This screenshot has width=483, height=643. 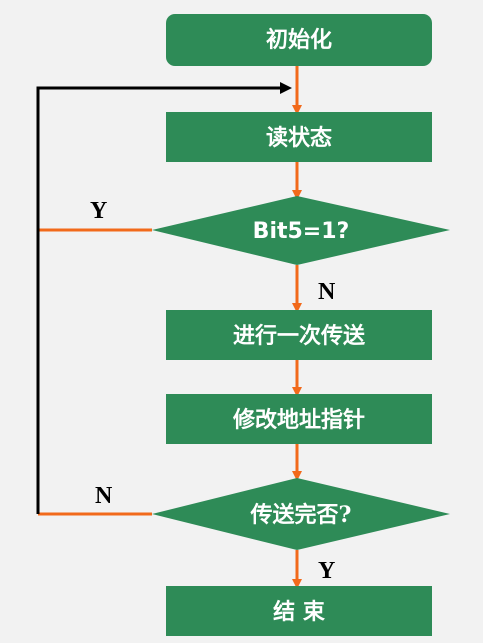 I want to click on node-modify-address-label: 修改地址指针, so click(x=298, y=420).